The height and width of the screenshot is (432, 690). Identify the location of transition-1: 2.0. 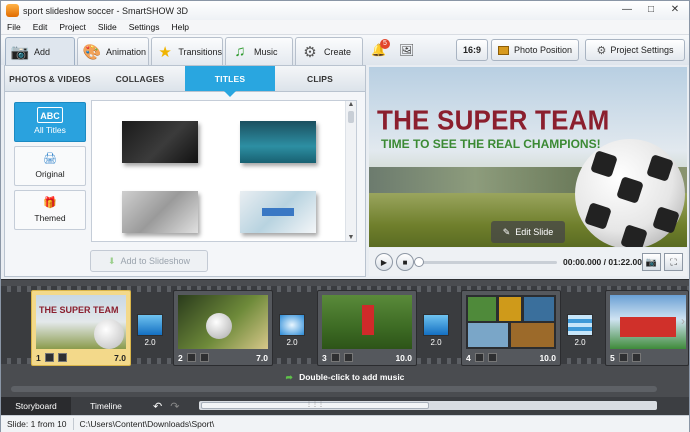
(150, 334).